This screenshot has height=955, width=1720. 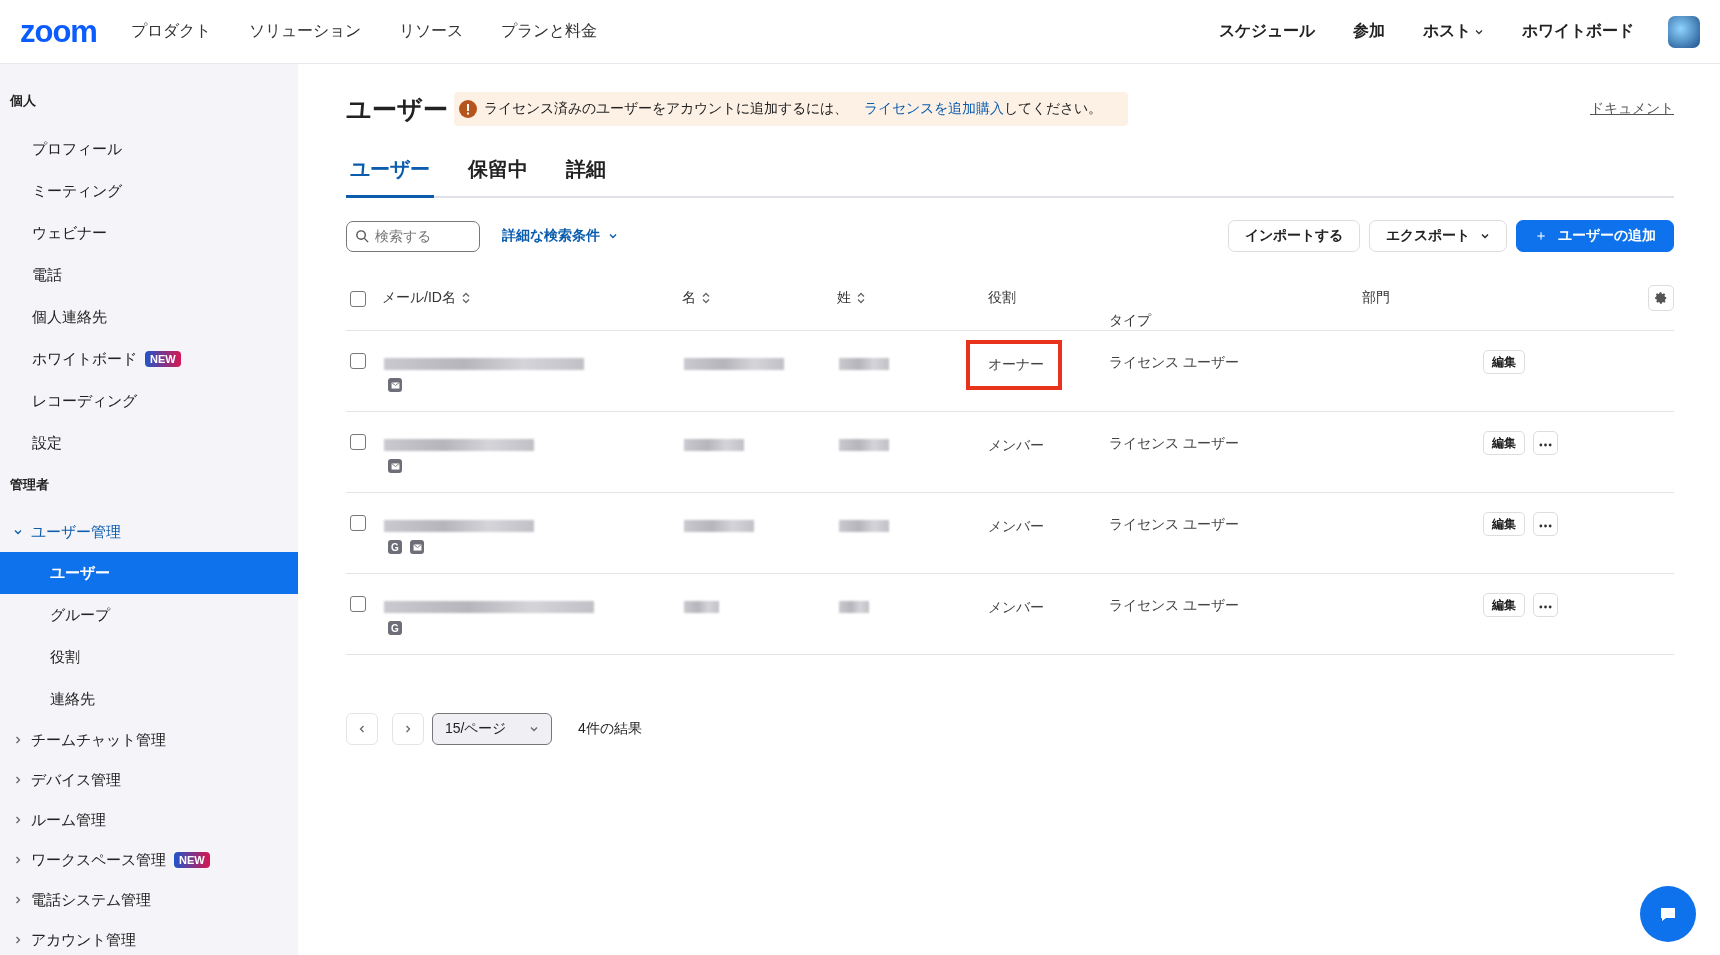 What do you see at coordinates (149, 573) in the screenshot?
I see `sidebar-item: ユーザー` at bounding box center [149, 573].